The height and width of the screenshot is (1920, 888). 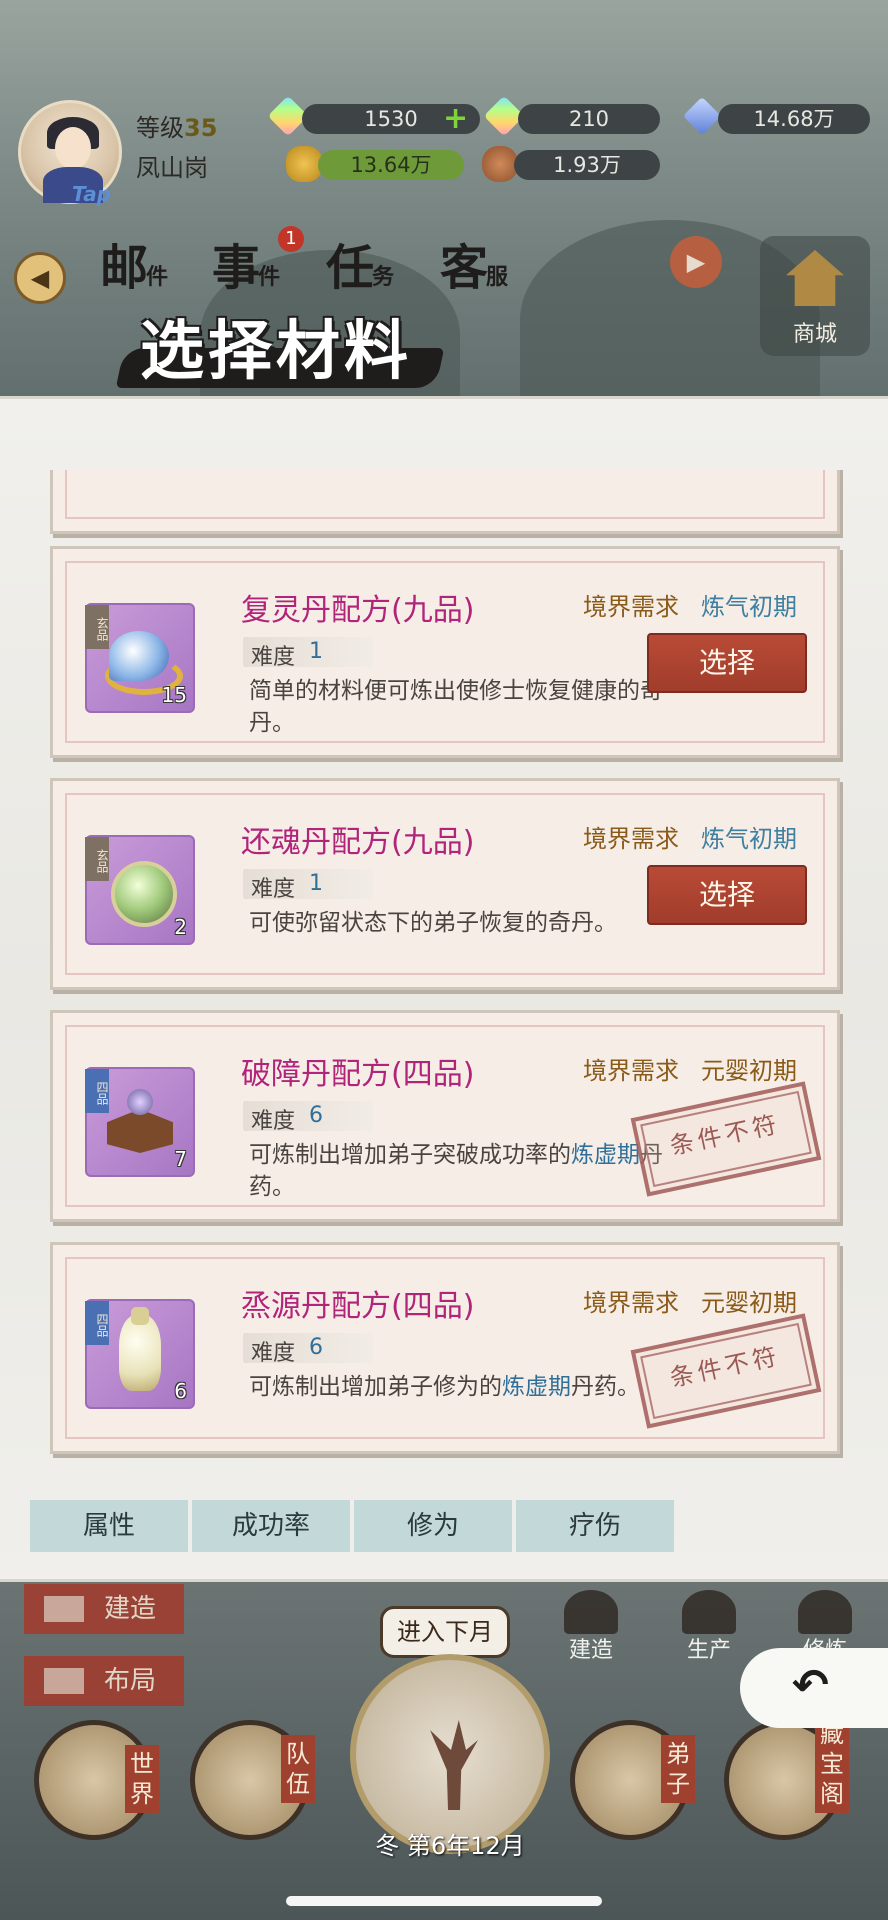 I want to click on unmet-condition-stamp: 条件不符, so click(x=726, y=1139).